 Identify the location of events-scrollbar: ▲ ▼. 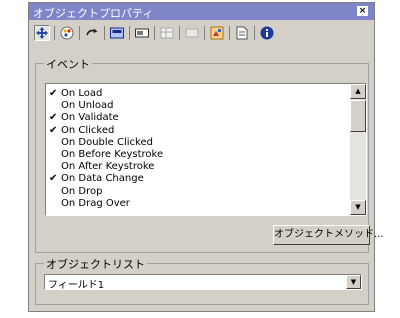
(358, 149).